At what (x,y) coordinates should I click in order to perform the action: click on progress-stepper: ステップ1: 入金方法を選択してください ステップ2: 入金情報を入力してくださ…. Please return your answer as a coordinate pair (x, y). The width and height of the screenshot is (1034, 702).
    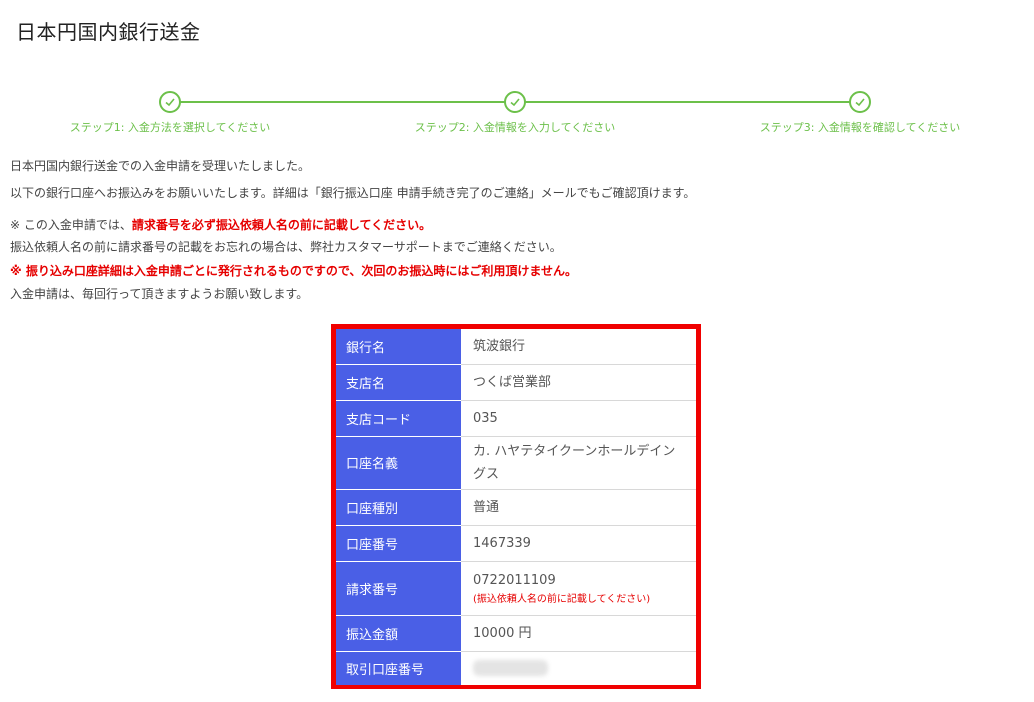
    Looking at the image, I should click on (517, 115).